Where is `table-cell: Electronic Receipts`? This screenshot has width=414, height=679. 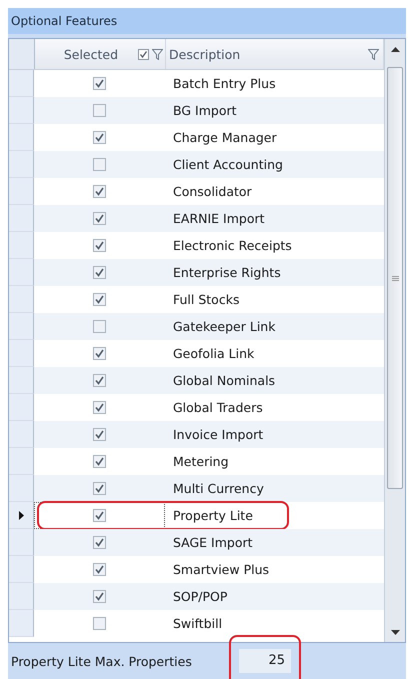 table-cell: Electronic Receipts is located at coordinates (232, 245).